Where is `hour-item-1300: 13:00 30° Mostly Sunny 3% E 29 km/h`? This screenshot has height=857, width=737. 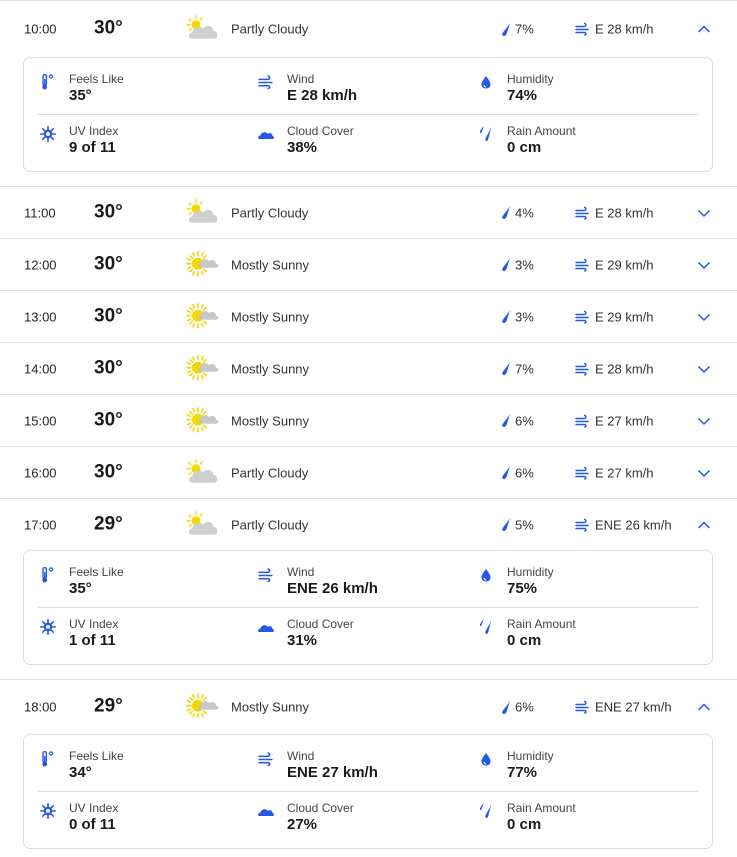
hour-item-1300: 13:00 30° Mostly Sunny 3% E 29 km/h is located at coordinates (368, 317).